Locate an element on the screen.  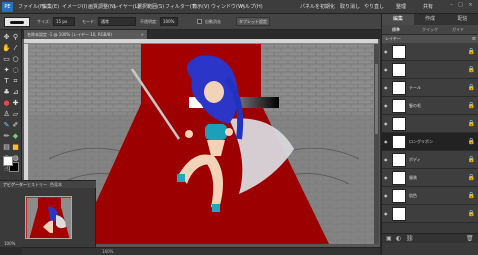
layer-thumbnail is located at coordinates (399, 142).